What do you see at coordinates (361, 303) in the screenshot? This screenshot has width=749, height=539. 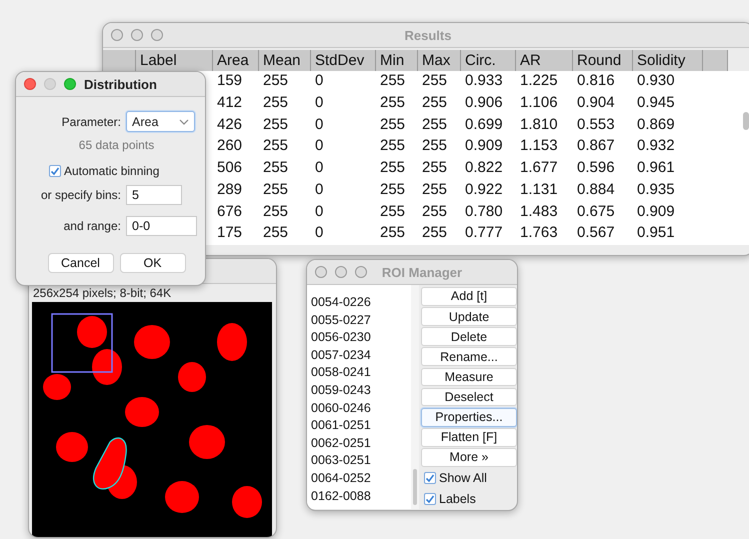 I see `list-item: 0054-0226` at bounding box center [361, 303].